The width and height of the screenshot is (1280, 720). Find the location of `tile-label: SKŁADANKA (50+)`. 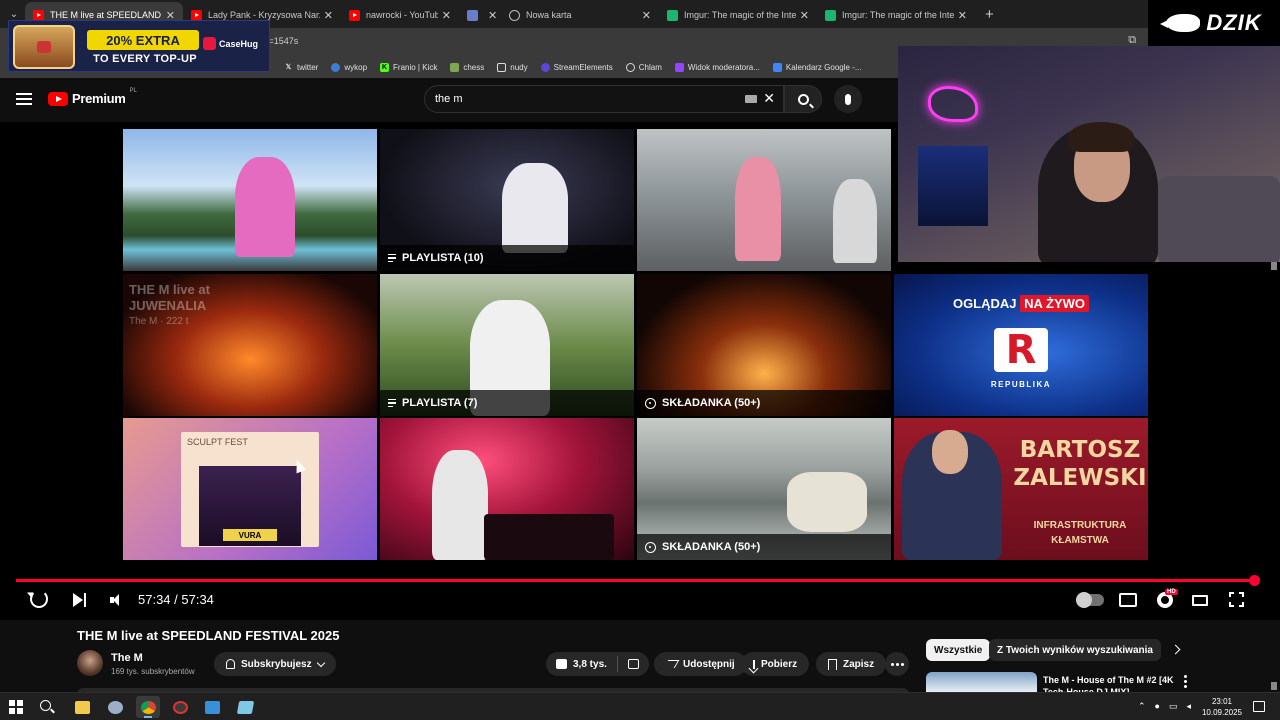

tile-label: SKŁADANKA (50+) is located at coordinates (764, 403).